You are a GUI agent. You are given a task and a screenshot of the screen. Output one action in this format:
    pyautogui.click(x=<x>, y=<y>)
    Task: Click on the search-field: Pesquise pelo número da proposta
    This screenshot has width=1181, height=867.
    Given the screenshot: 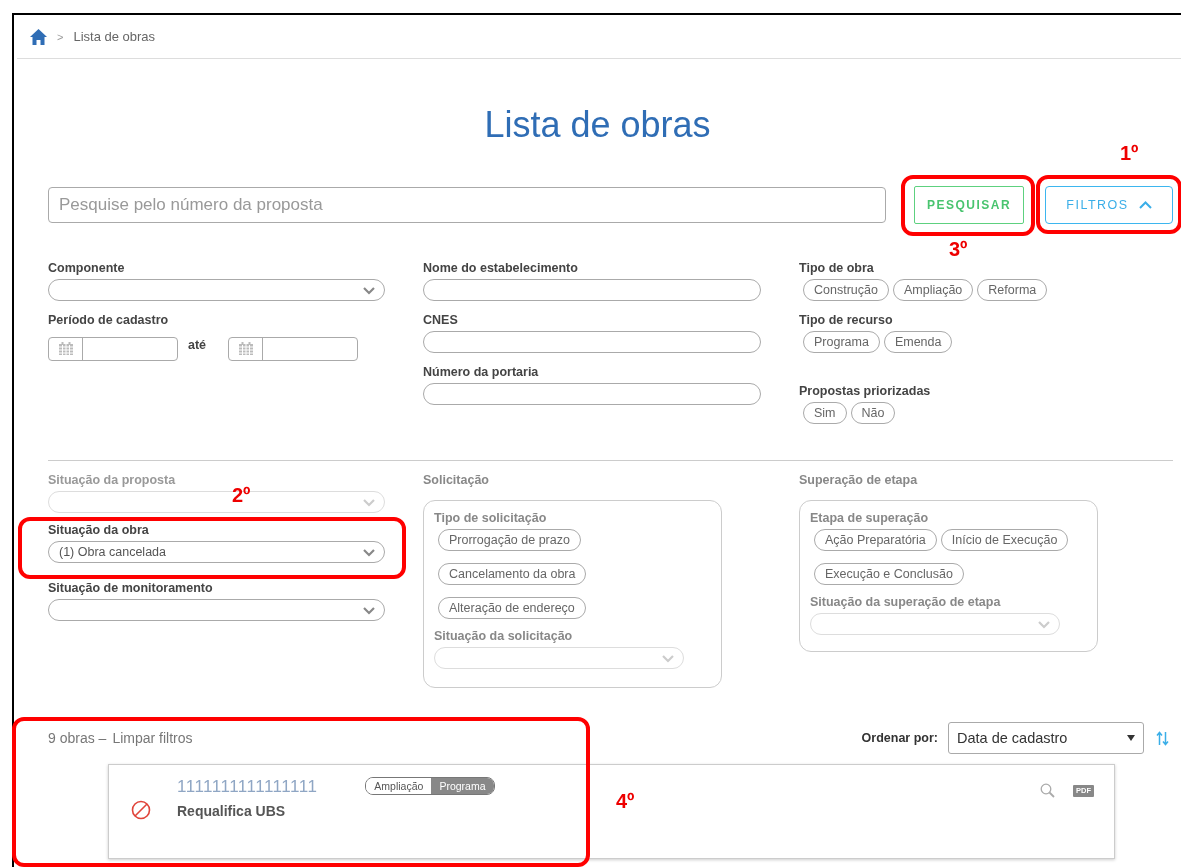 What is the action you would take?
    pyautogui.click(x=467, y=205)
    